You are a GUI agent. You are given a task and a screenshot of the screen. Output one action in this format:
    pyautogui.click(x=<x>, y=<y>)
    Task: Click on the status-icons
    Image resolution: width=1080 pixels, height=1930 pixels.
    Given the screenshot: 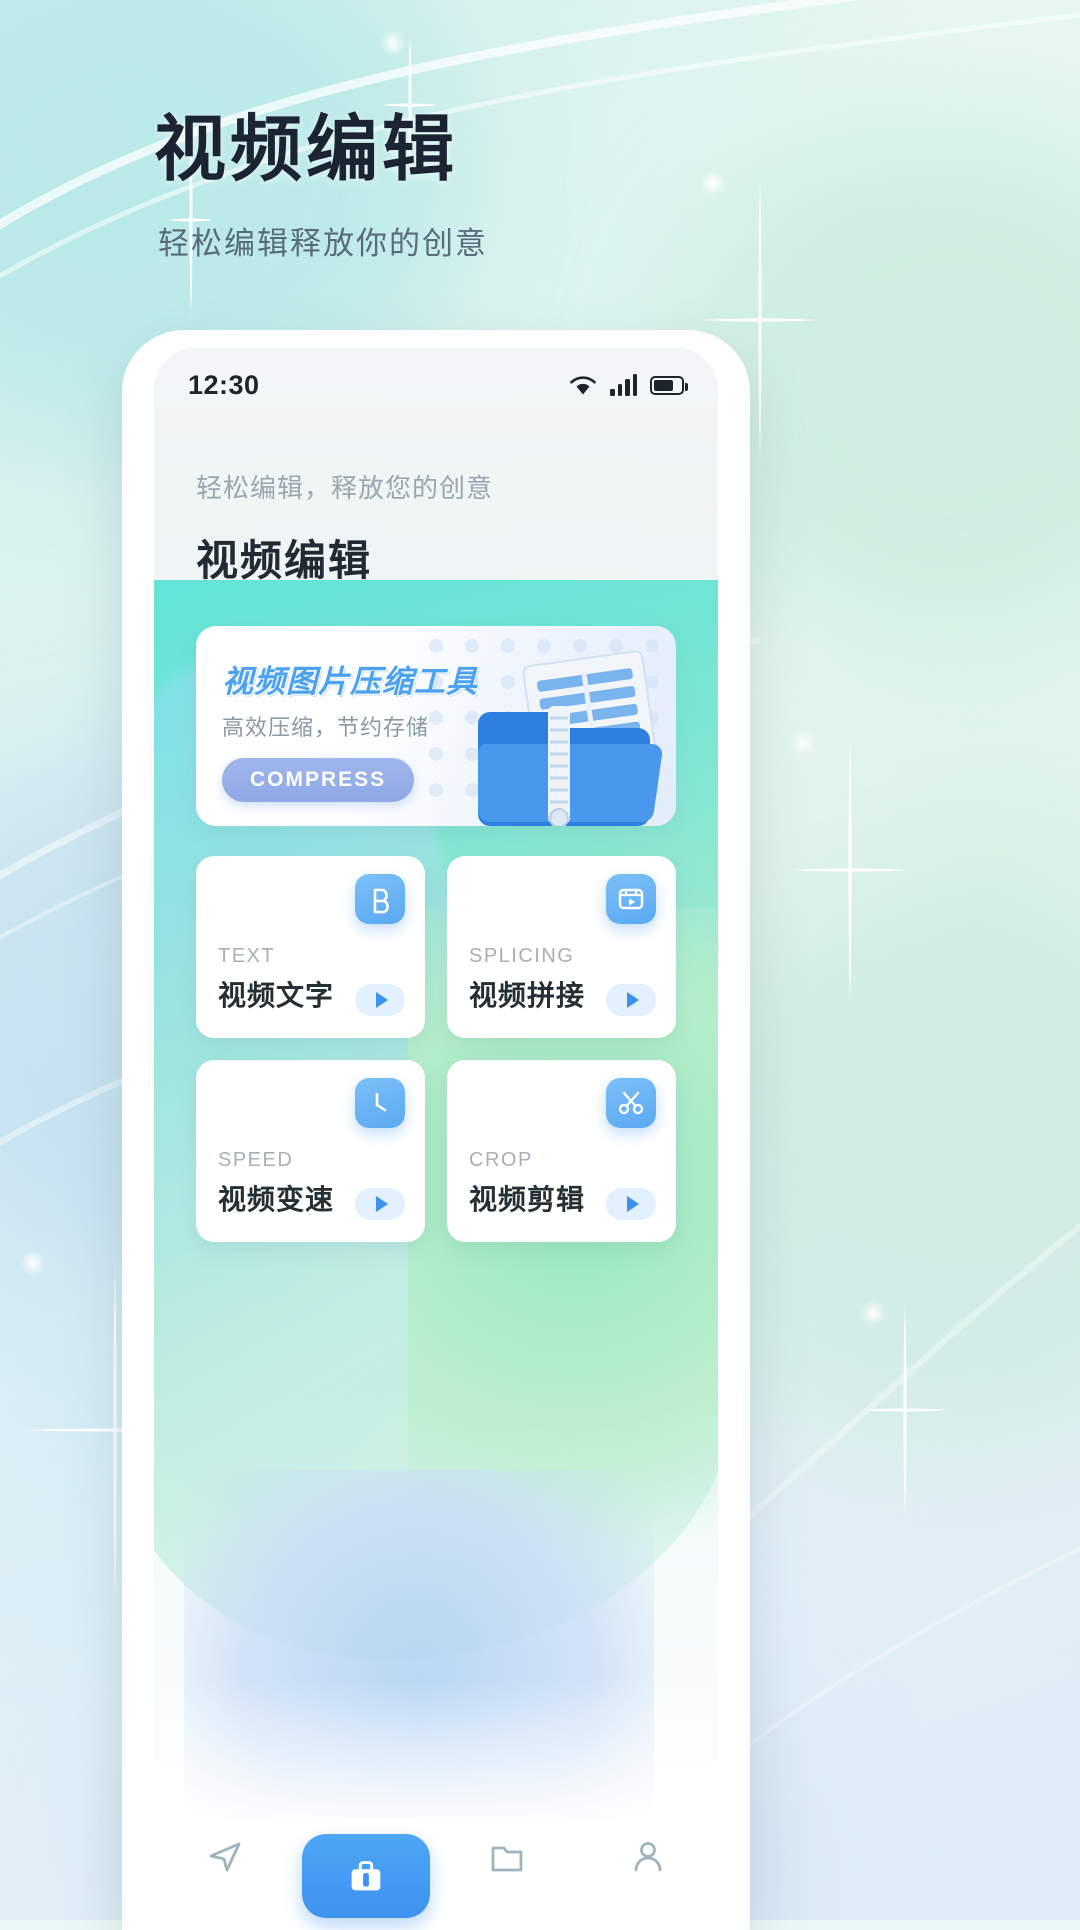 What is the action you would take?
    pyautogui.click(x=628, y=385)
    